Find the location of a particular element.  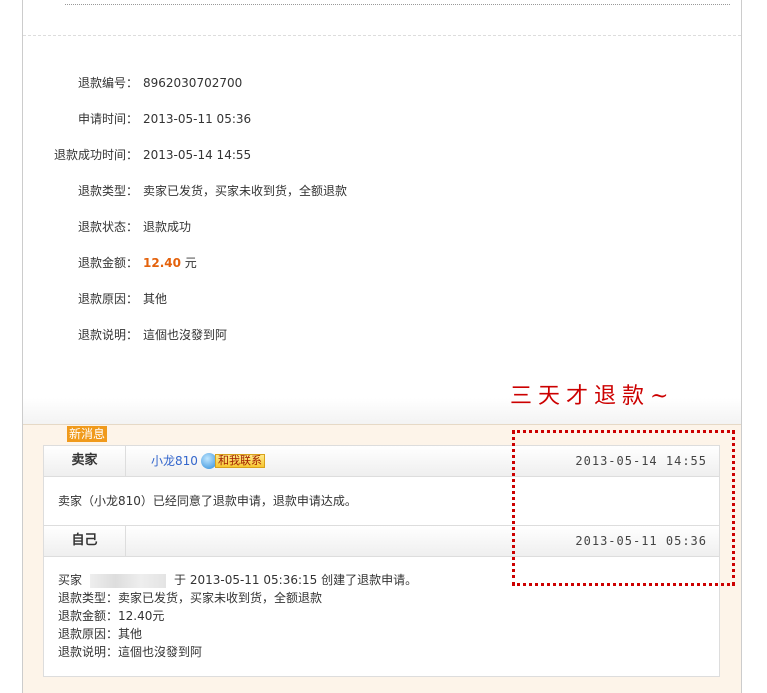

label: 退款编号： is located at coordinates (107, 83).